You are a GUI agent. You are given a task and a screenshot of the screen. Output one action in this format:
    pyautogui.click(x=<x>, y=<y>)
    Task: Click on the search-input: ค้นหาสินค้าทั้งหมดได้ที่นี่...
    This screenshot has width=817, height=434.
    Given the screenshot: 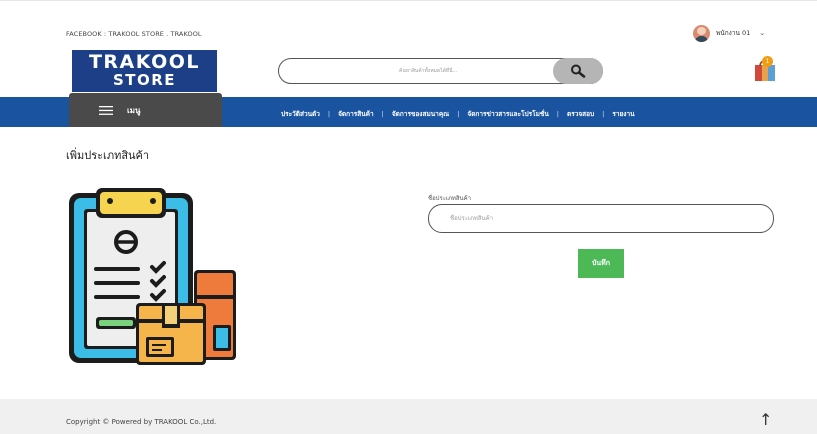 What is the action you would take?
    pyautogui.click(x=428, y=71)
    